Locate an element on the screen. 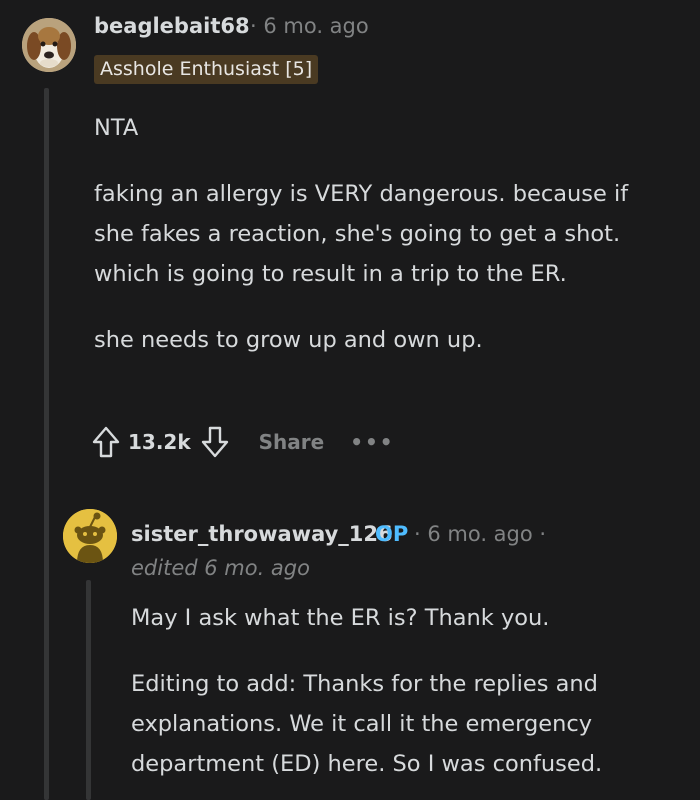 Image resolution: width=700 pixels, height=800 pixels. beagle-avatar-icon is located at coordinates (49, 45).